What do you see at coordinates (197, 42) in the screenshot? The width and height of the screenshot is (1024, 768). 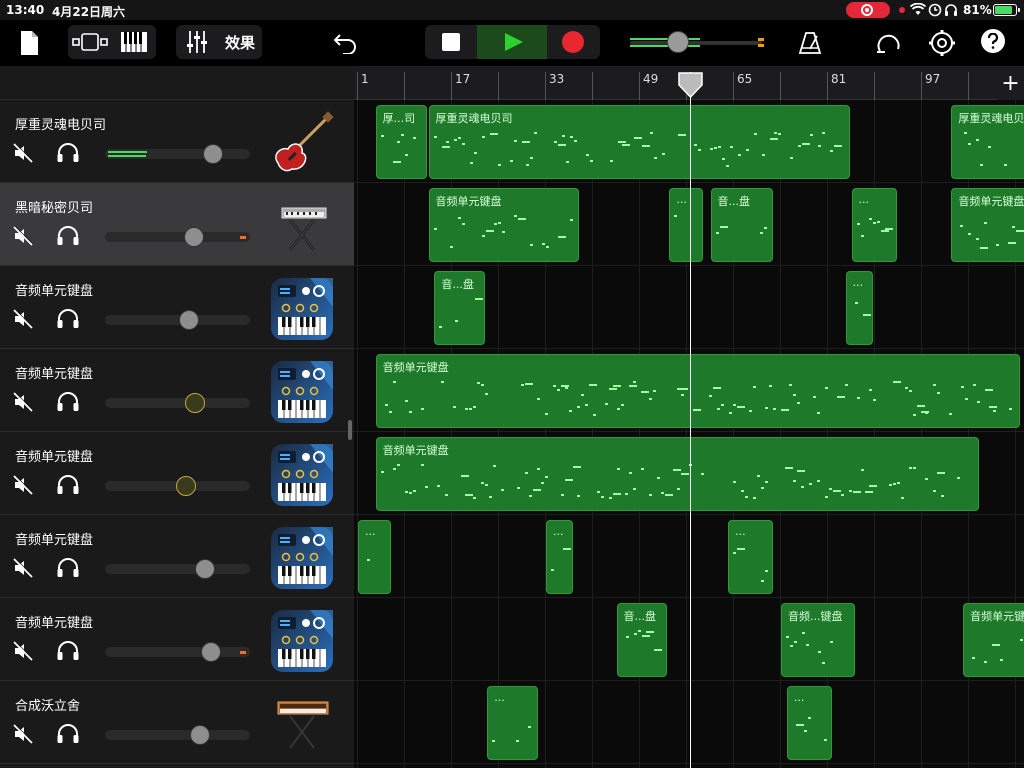 I see `mixer-button` at bounding box center [197, 42].